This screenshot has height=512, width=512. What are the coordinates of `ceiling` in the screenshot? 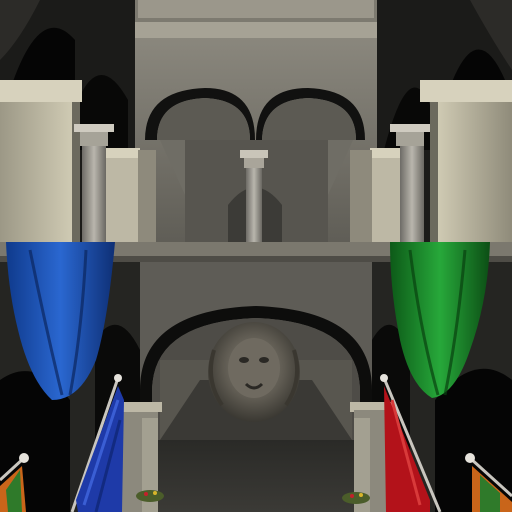 It's located at (256, 19).